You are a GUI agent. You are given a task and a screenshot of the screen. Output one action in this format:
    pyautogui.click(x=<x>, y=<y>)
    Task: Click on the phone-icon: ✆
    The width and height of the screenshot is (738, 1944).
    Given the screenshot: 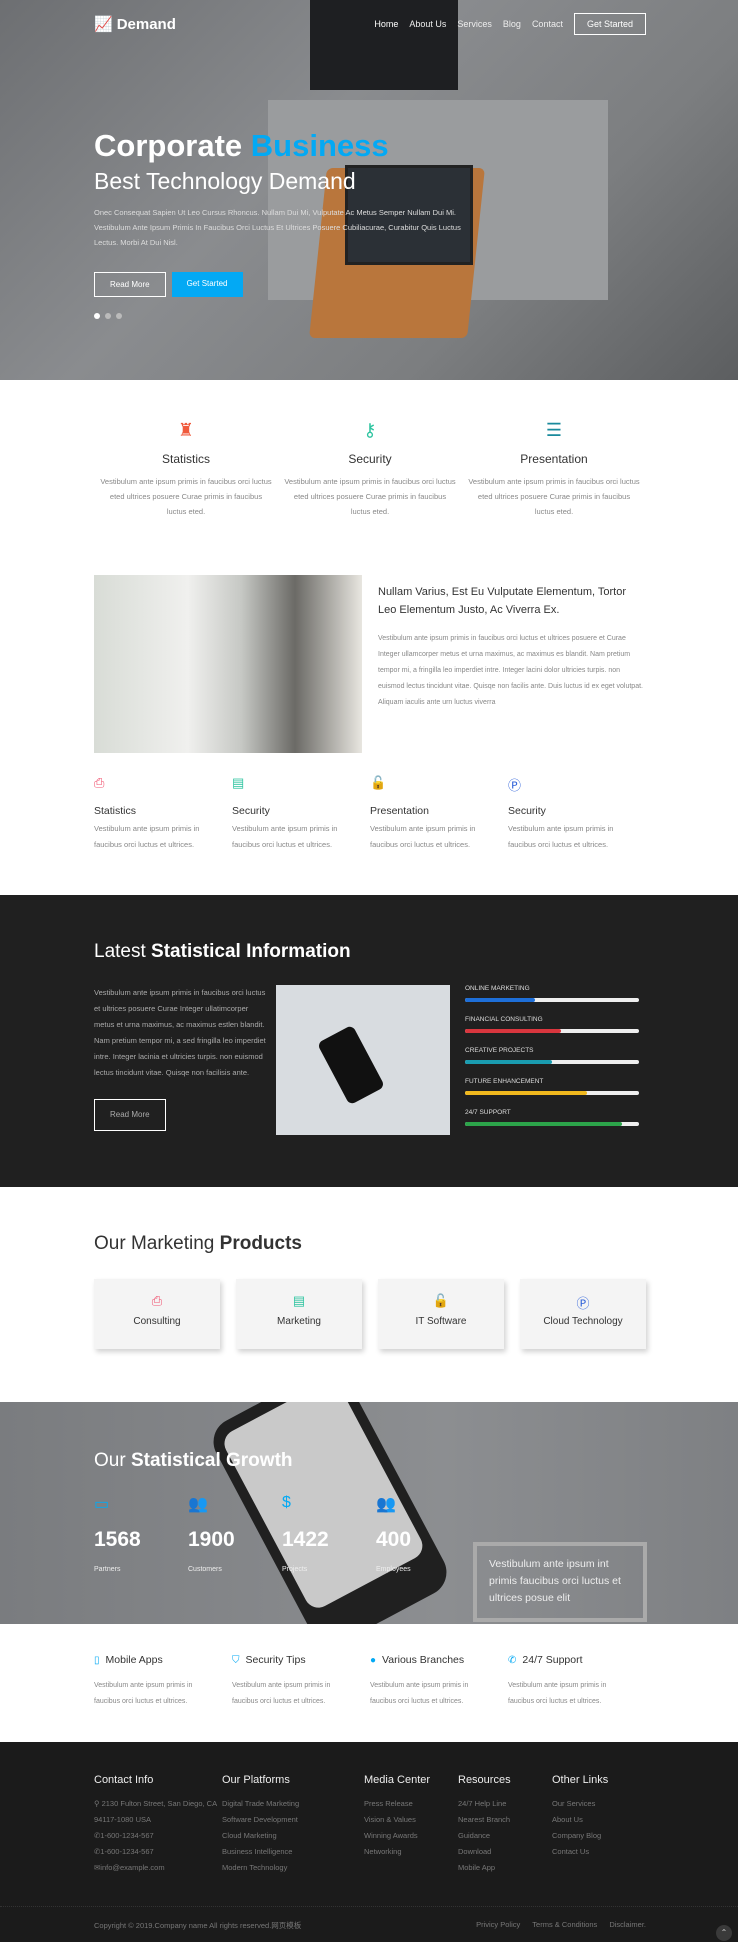 What is the action you would take?
    pyautogui.click(x=512, y=1660)
    